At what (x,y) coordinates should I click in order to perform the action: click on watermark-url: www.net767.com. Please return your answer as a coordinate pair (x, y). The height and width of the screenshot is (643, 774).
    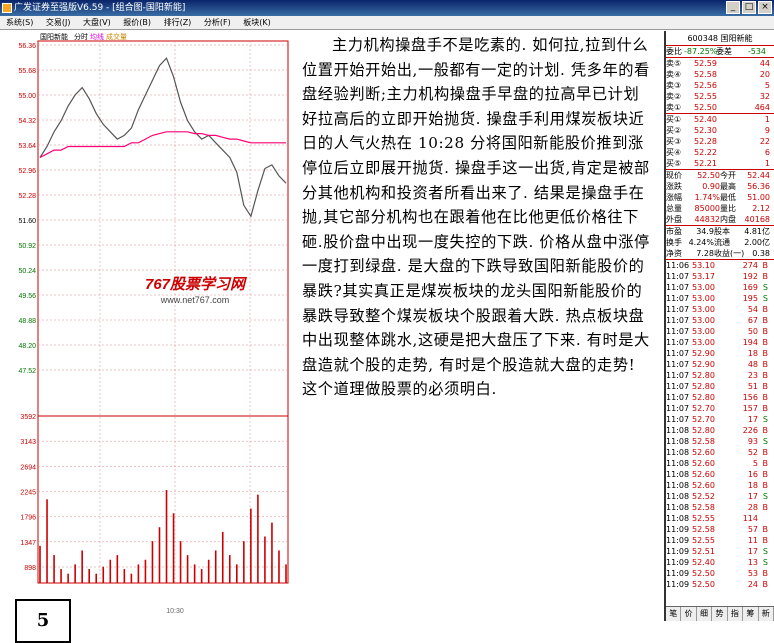
    Looking at the image, I should click on (195, 300).